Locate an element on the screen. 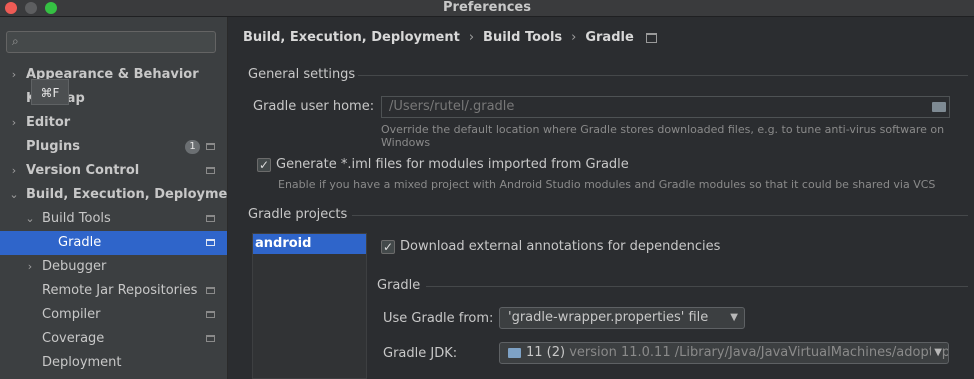  sidebar-item-build-tools: ⌄ Build Tools is located at coordinates (113, 219).